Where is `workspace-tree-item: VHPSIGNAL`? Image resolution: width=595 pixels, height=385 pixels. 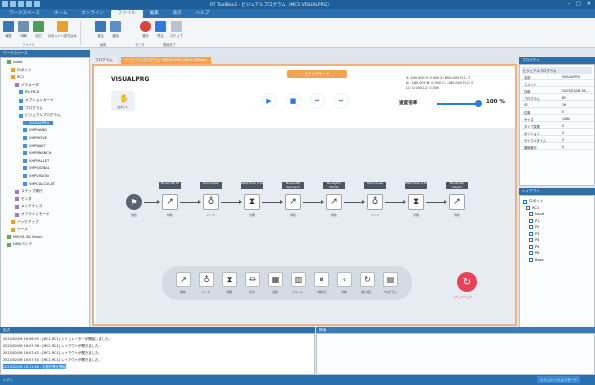 workspace-tree-item: VHPSIGNAL is located at coordinates (36, 168).